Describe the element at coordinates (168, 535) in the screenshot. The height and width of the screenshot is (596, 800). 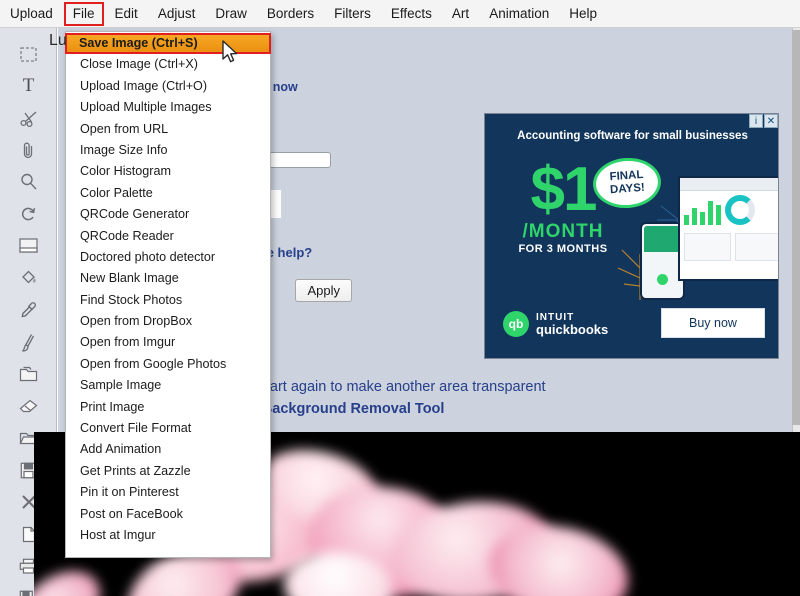
I see `menu-item-host-at-imgur: Host at Imgur` at that location.